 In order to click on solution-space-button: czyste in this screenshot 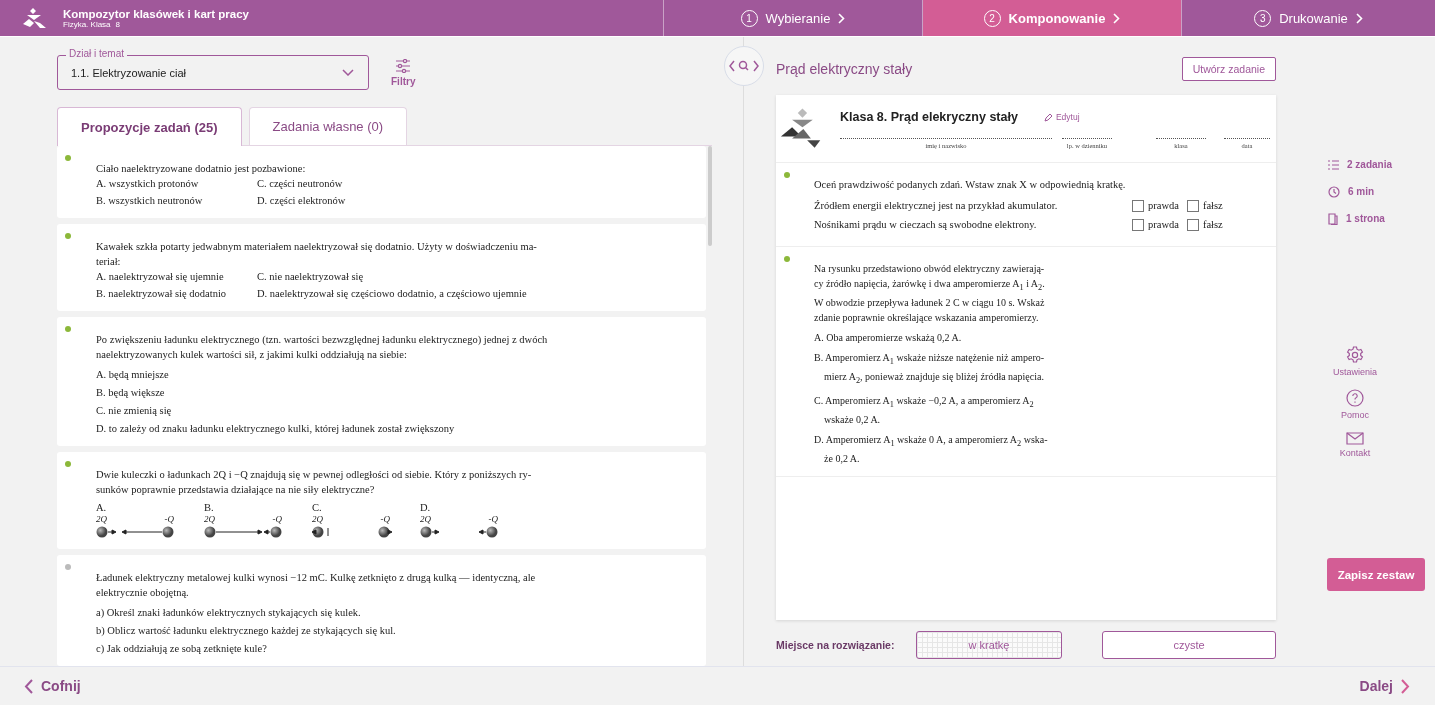, I will do `click(1189, 645)`.